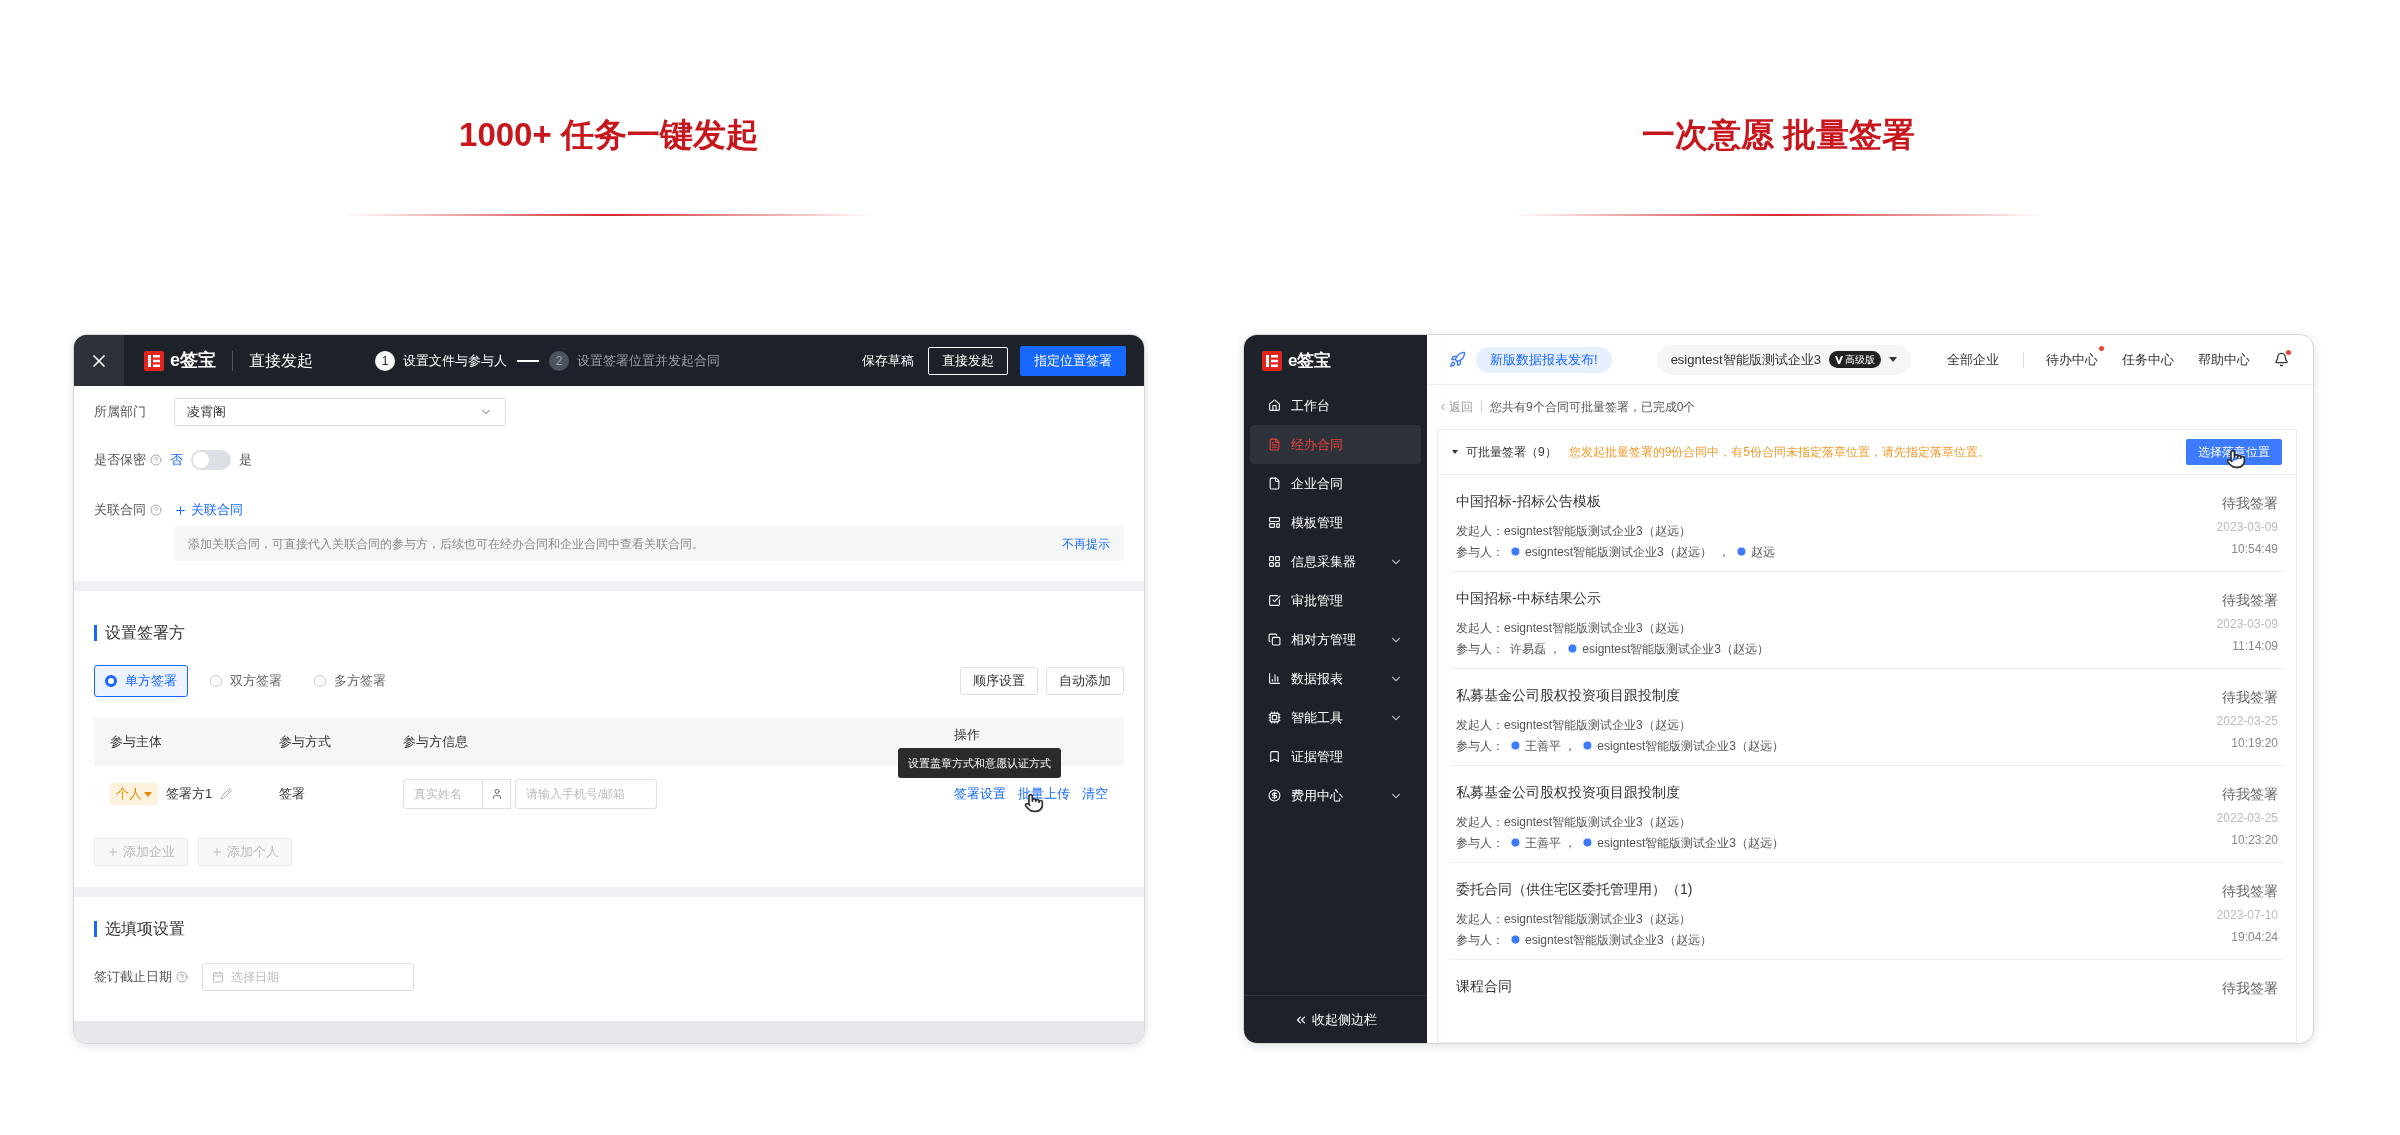 The width and height of the screenshot is (2400, 1135). I want to click on group-title: 可批量签署（9）, so click(1511, 452).